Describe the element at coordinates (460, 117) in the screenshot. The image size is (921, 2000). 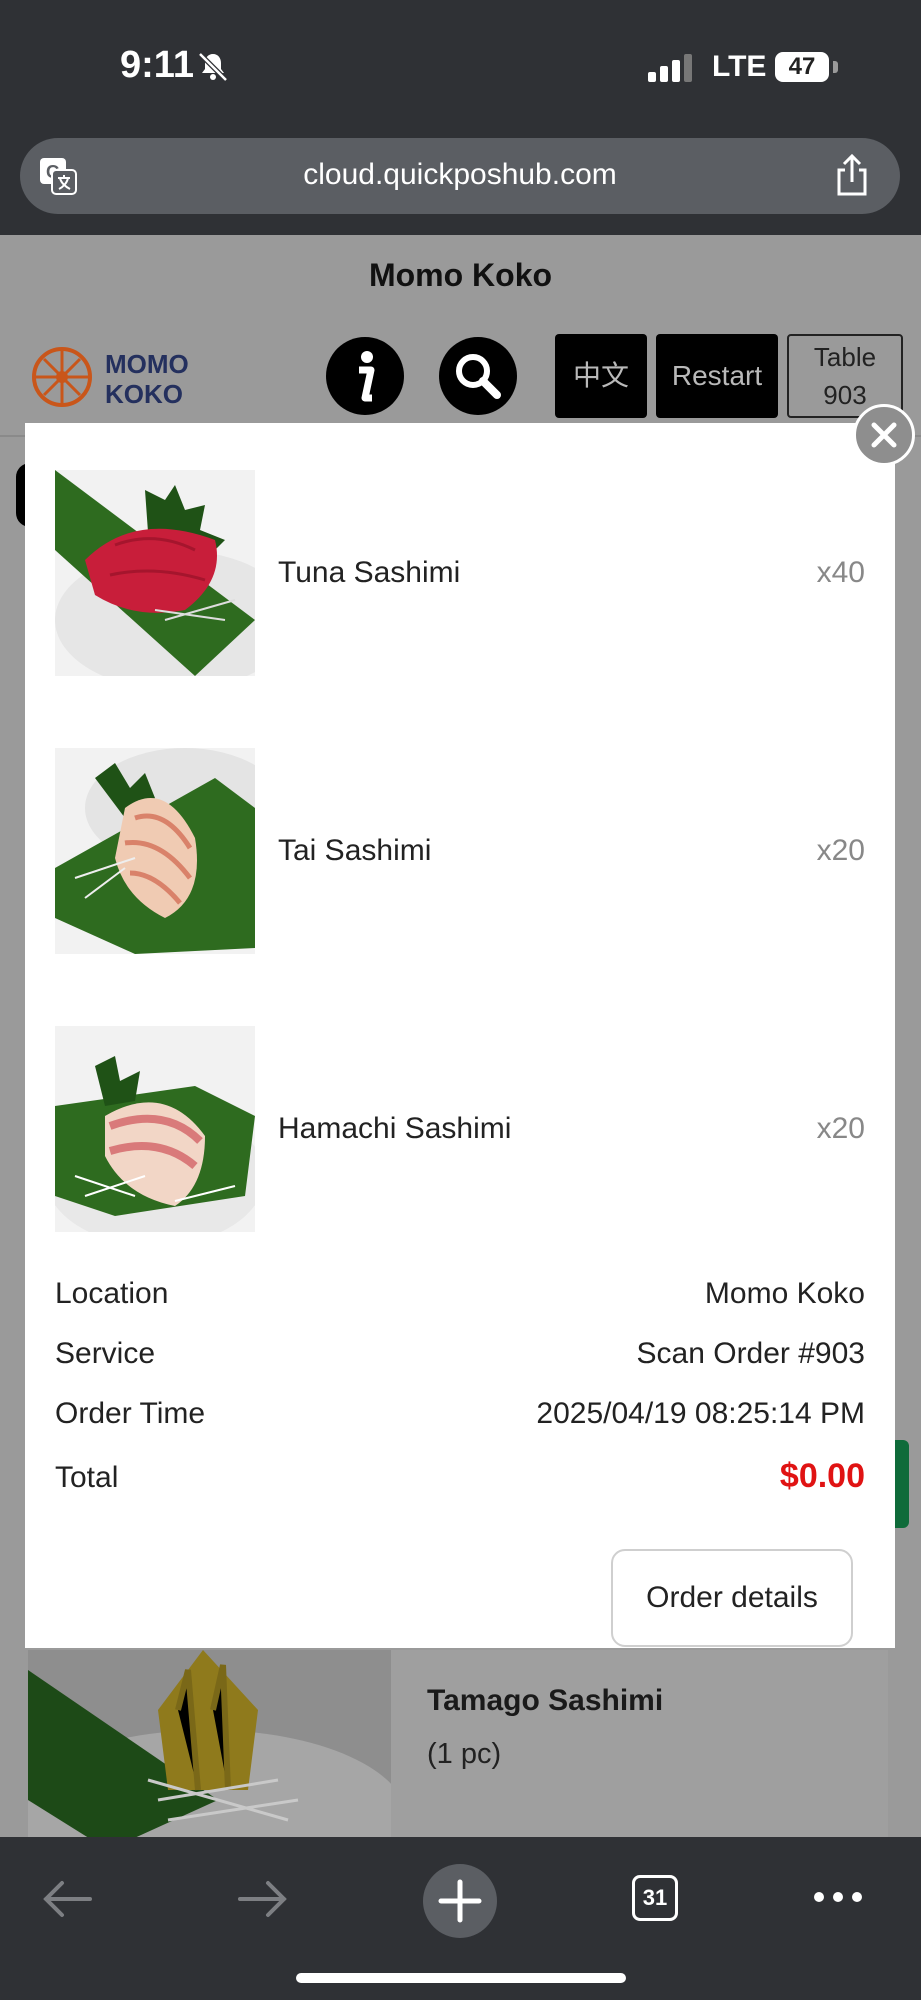
I see `status-bar: 9:11 LTE 47 G cloud.quickposhub.com` at that location.